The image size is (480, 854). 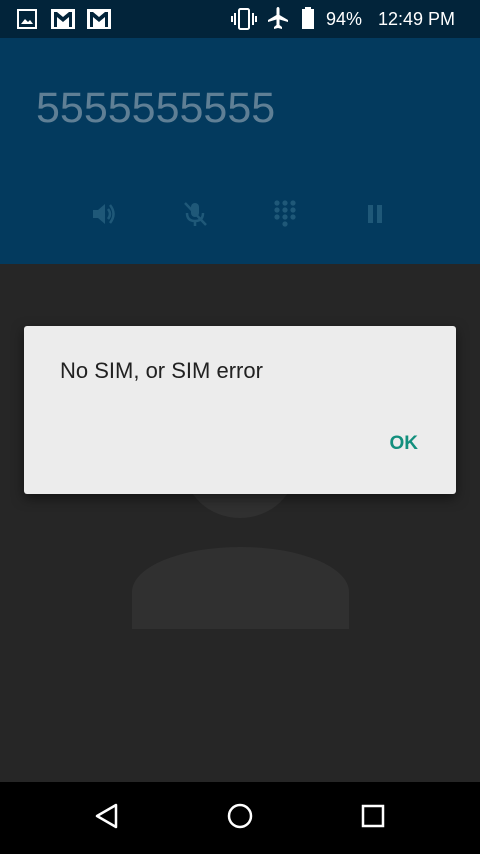 What do you see at coordinates (404, 444) in the screenshot?
I see `ok-button: OK` at bounding box center [404, 444].